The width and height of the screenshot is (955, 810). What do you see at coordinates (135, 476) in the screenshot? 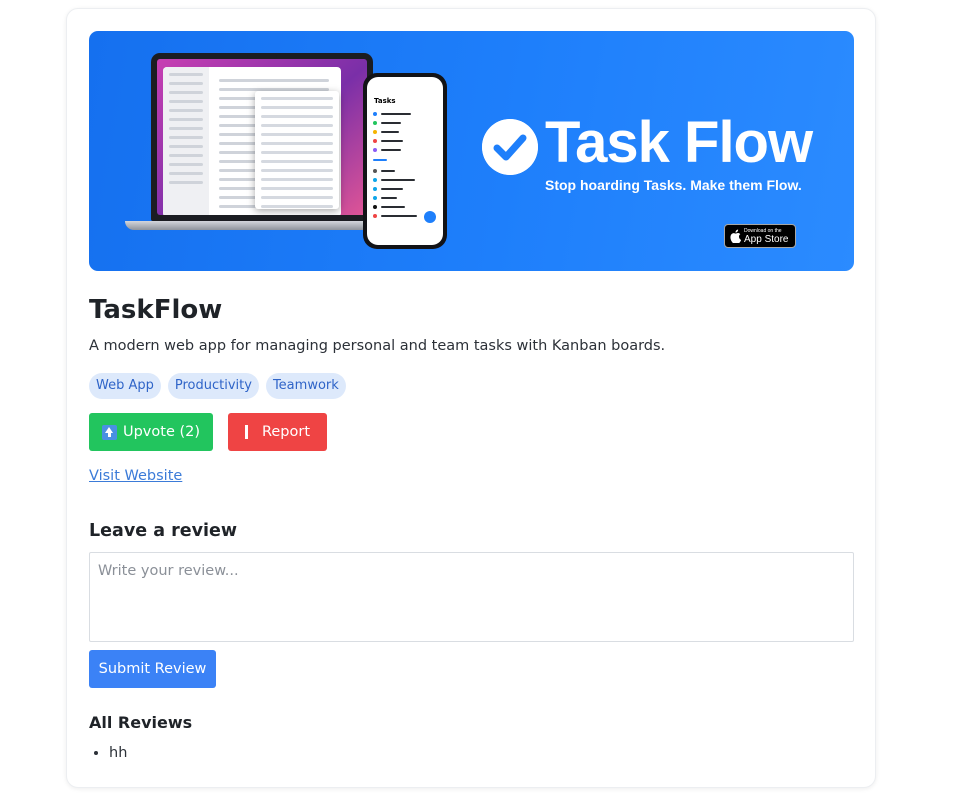
I see `visit-website-link: Visit Website` at bounding box center [135, 476].